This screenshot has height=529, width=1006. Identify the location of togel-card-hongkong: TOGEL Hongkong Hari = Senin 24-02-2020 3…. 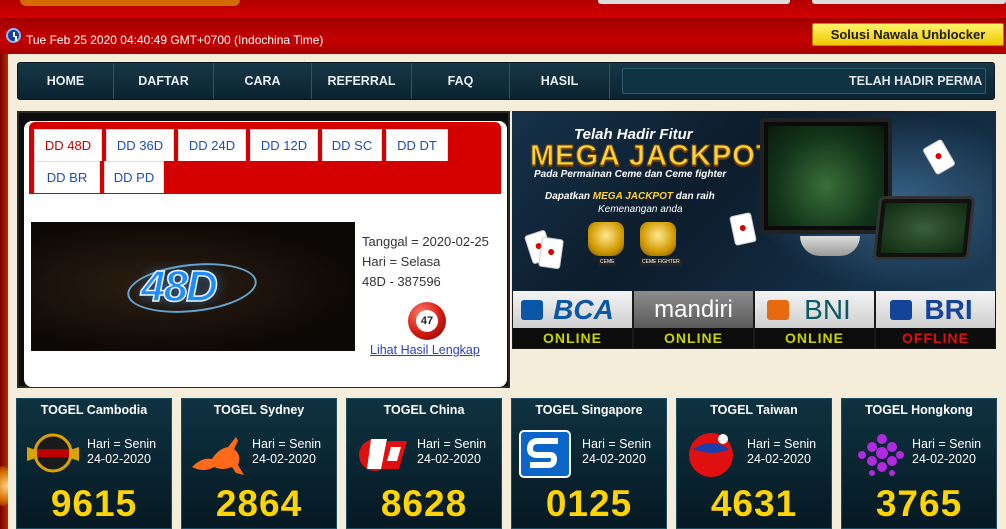
(919, 463).